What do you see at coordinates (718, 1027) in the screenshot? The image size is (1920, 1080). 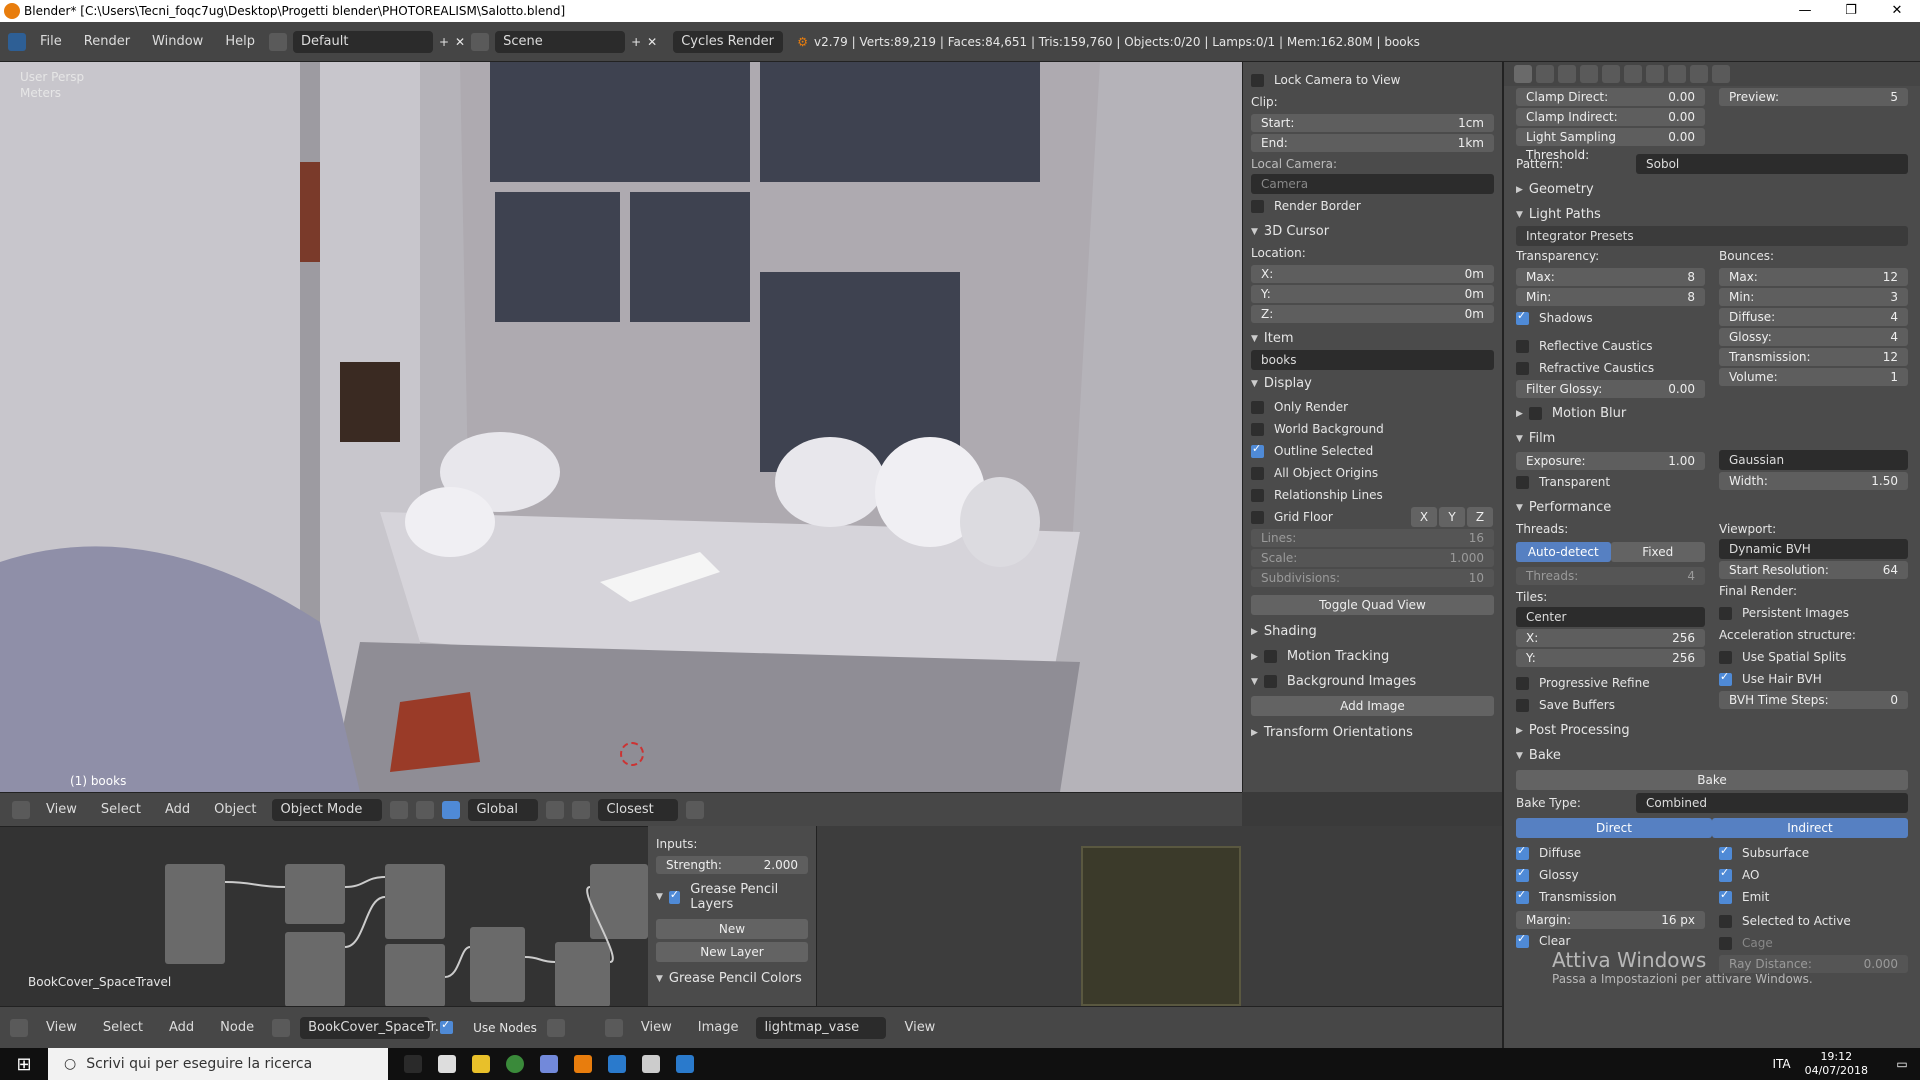 I see `image-menu-image: Image` at bounding box center [718, 1027].